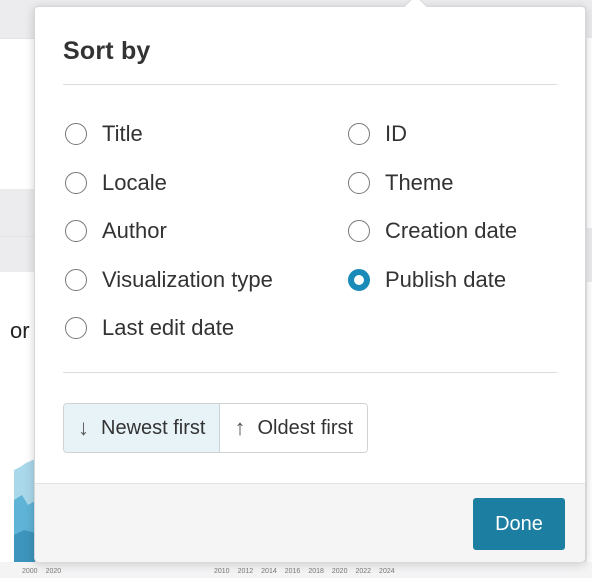 The height and width of the screenshot is (578, 592). I want to click on background-axis-tick: 2010, so click(222, 571).